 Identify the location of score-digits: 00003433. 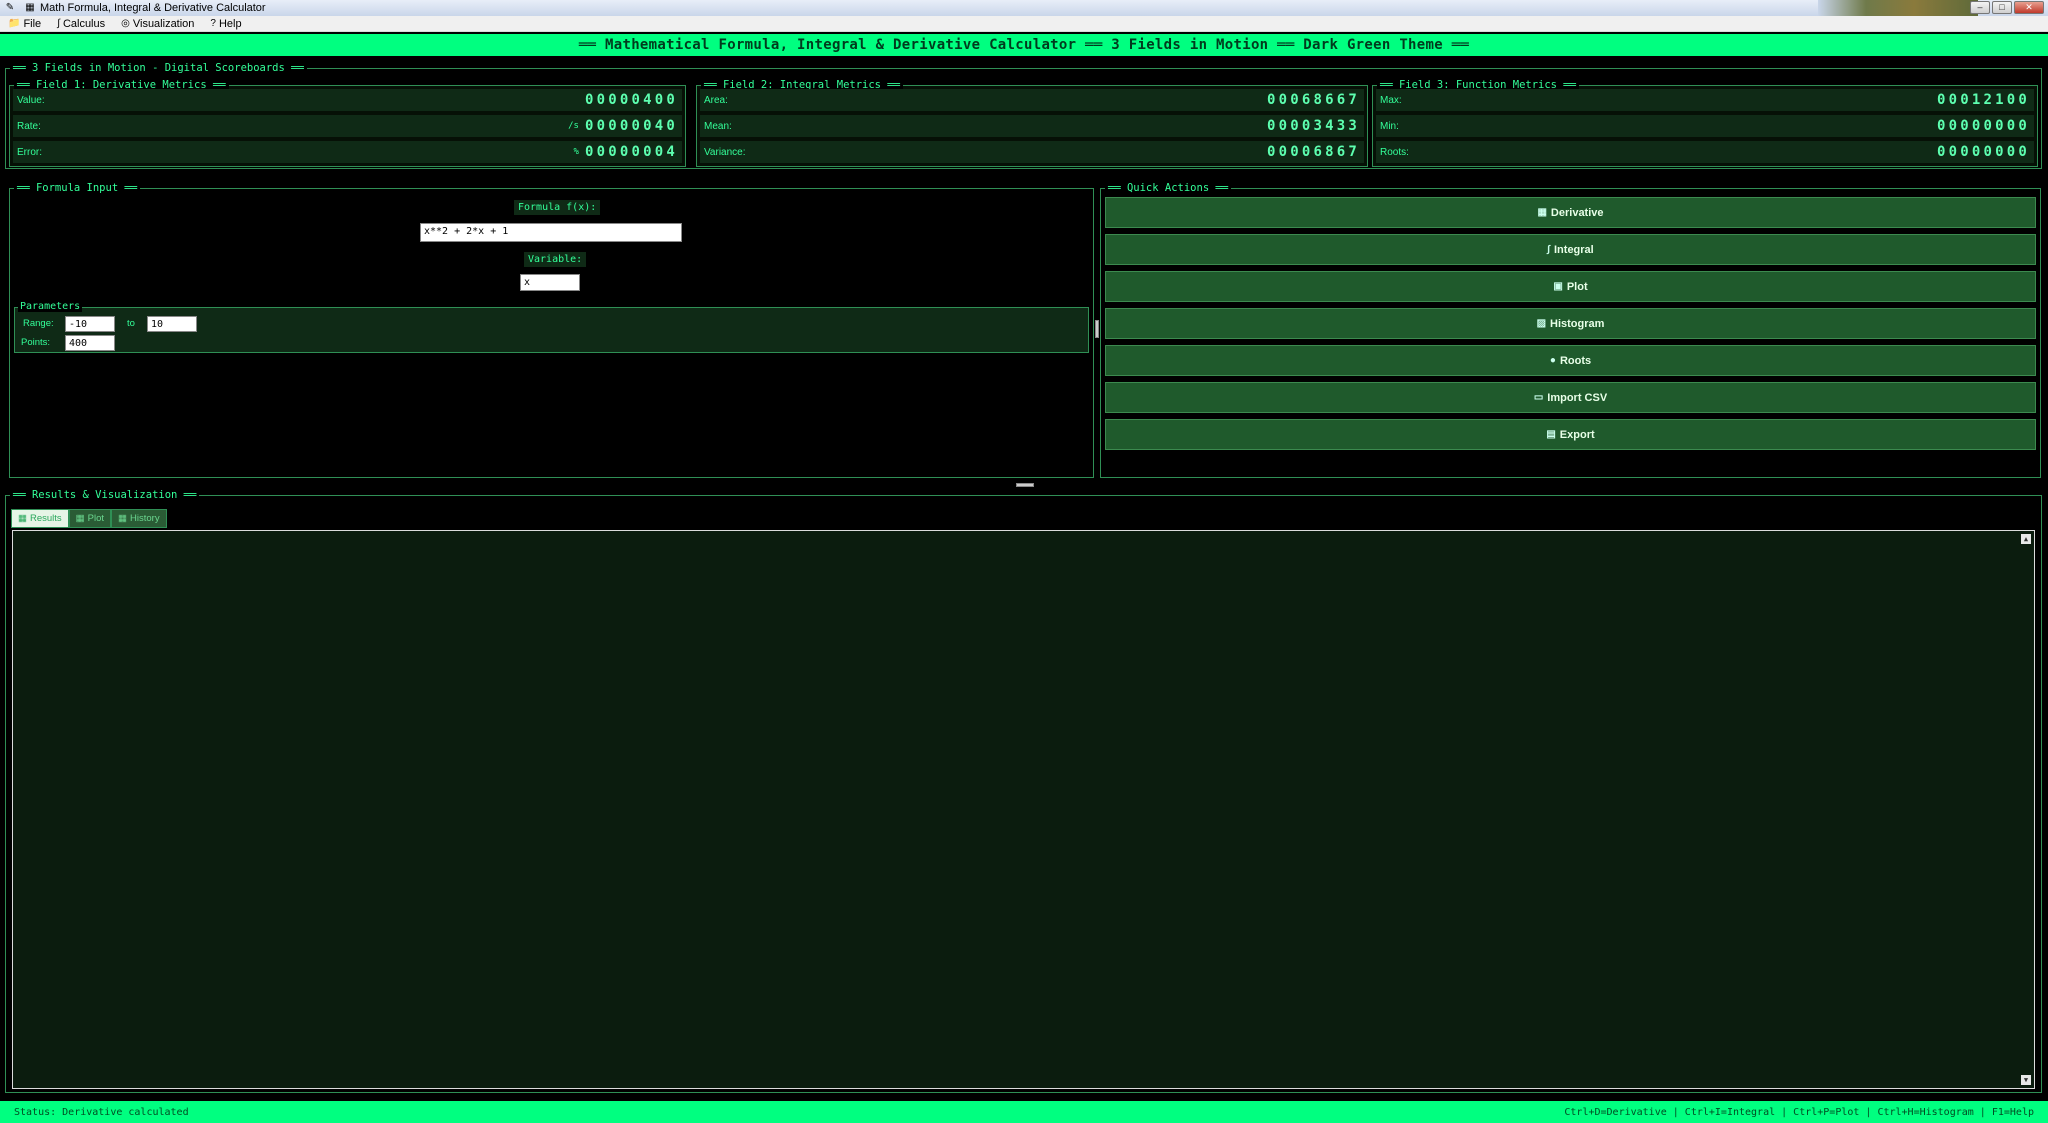
(1313, 126).